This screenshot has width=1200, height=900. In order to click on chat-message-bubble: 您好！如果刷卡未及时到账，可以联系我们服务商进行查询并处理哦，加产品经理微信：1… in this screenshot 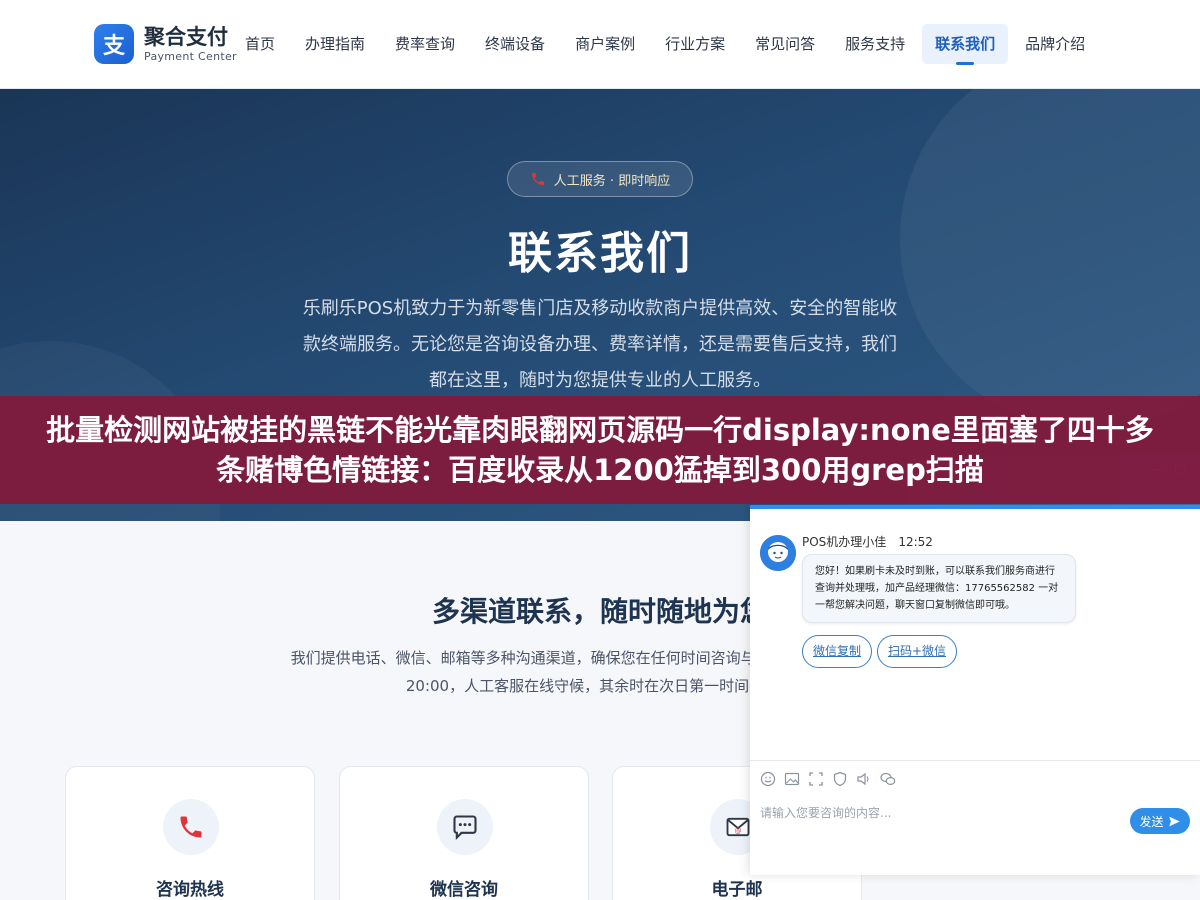, I will do `click(939, 588)`.